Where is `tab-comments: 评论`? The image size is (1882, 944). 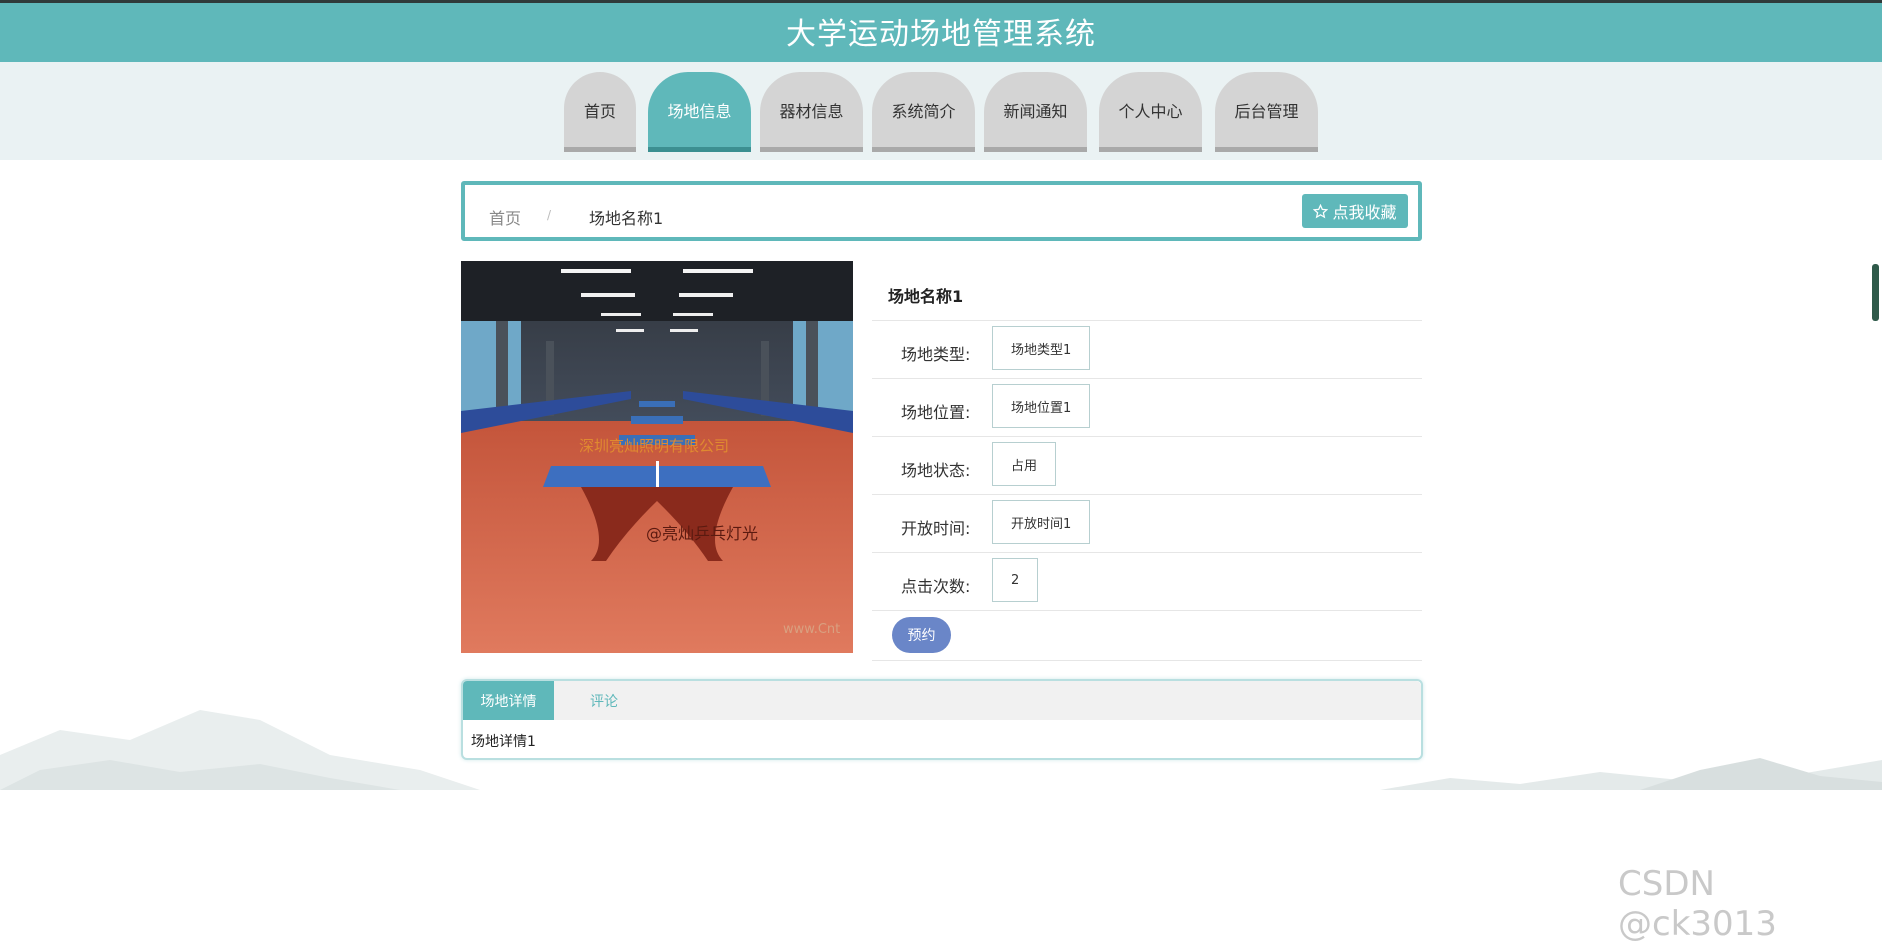 tab-comments: 评论 is located at coordinates (604, 700).